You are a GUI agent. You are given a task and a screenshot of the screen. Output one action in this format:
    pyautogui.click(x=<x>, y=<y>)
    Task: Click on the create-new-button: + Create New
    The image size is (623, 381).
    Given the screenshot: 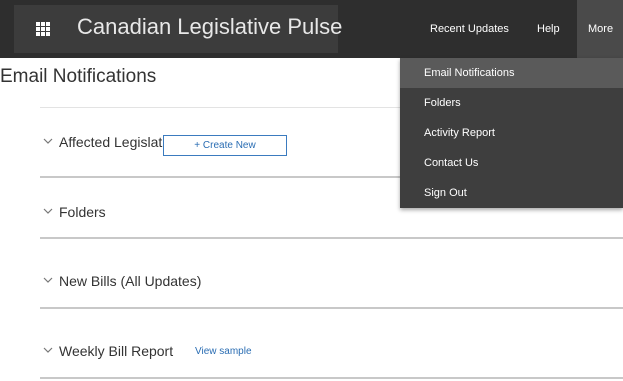 What is the action you would take?
    pyautogui.click(x=225, y=145)
    